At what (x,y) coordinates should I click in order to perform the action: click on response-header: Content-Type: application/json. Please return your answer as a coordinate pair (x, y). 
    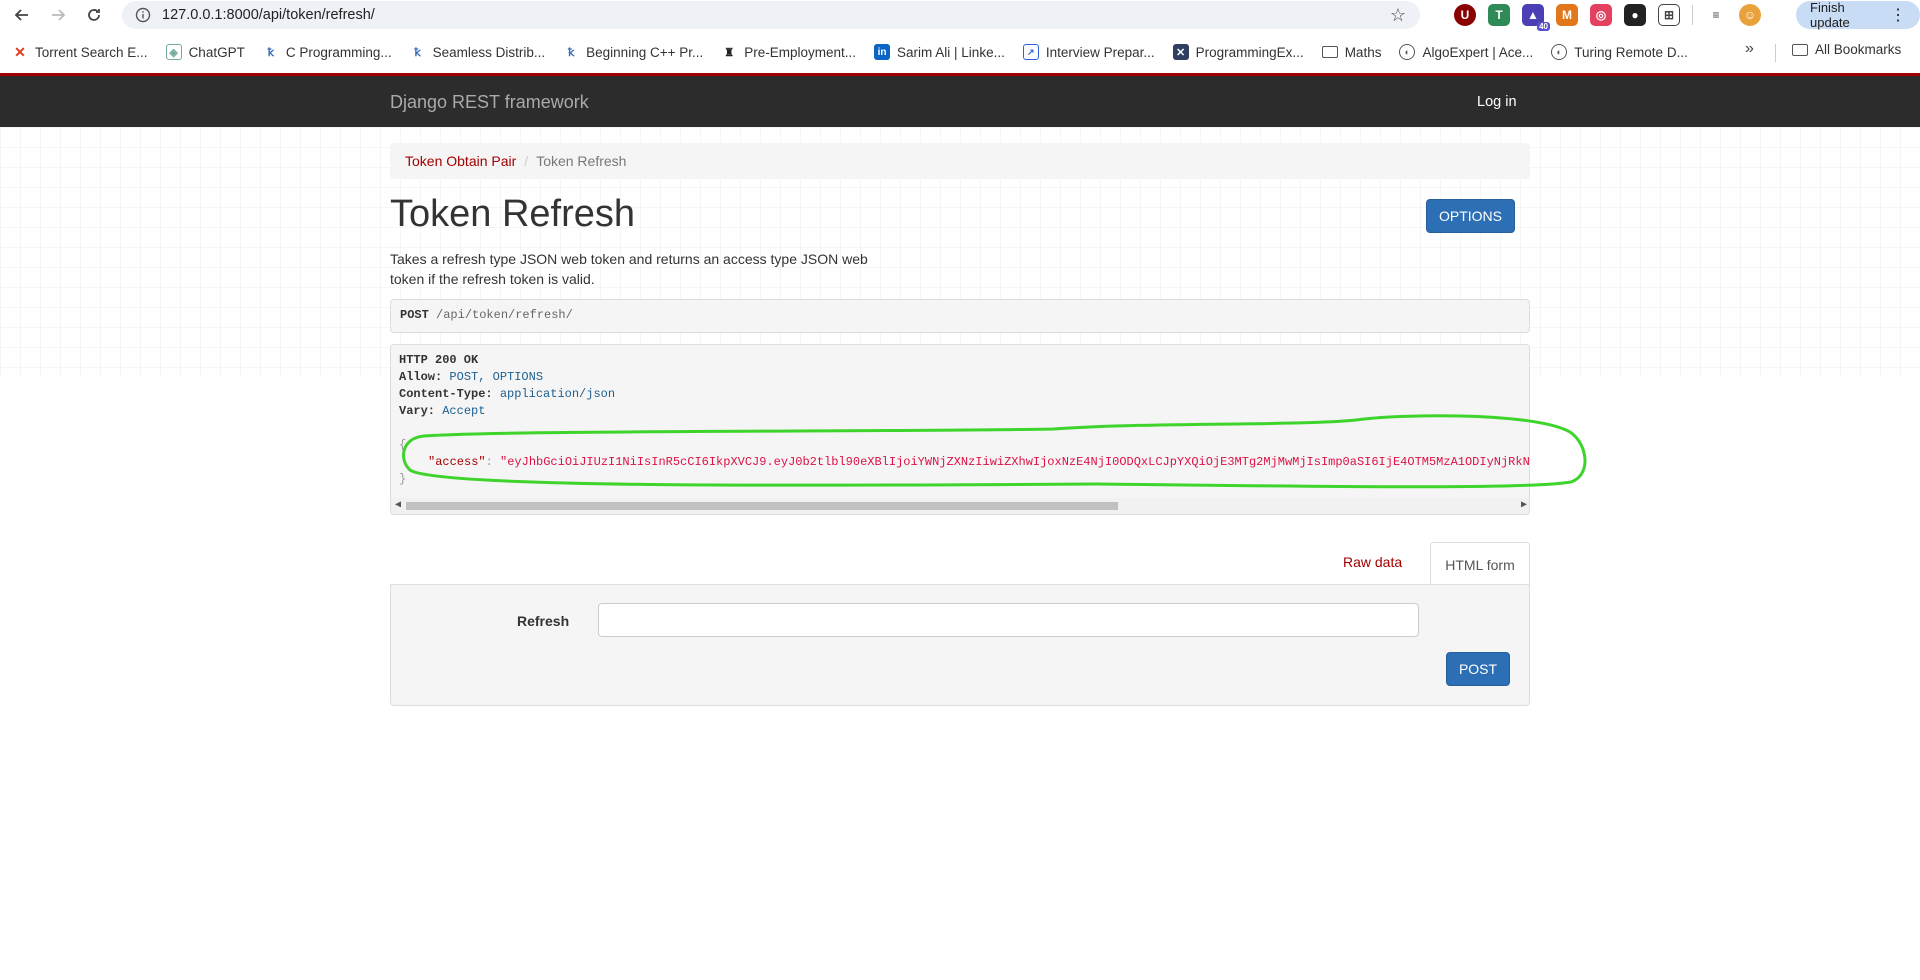
    Looking at the image, I should click on (507, 394).